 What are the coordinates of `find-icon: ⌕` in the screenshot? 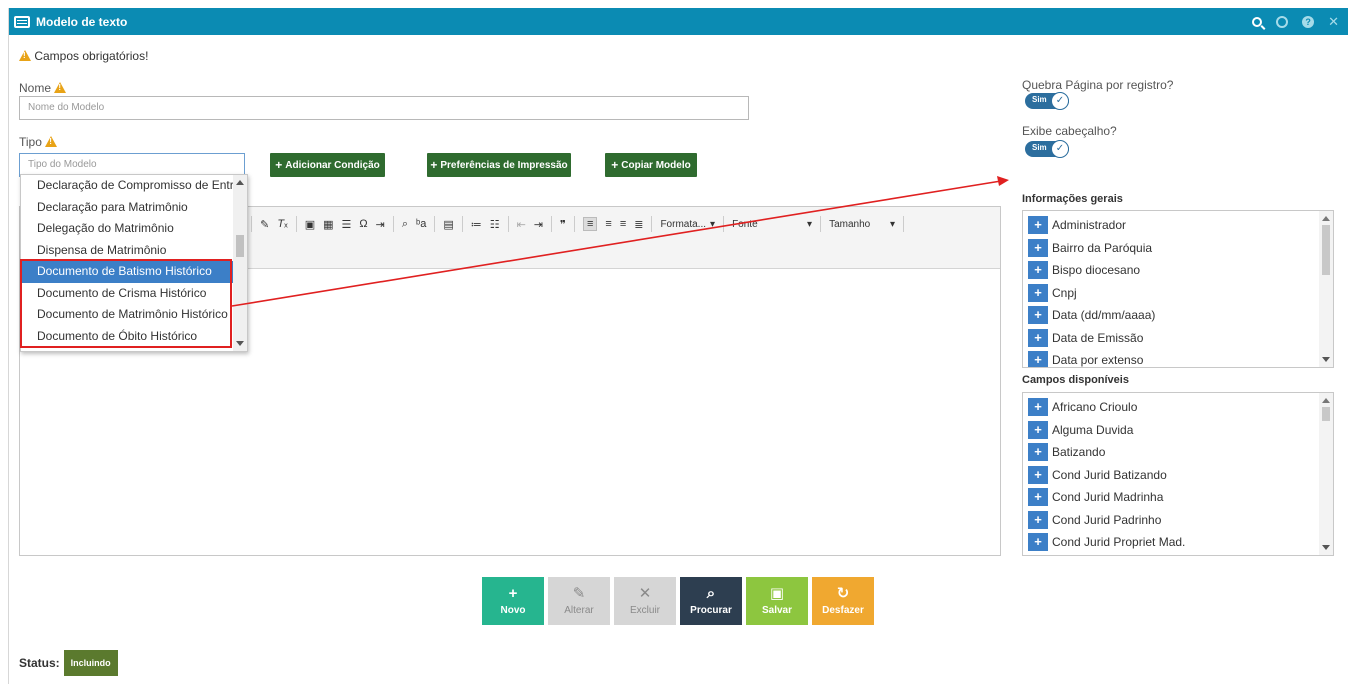 It's located at (405, 224).